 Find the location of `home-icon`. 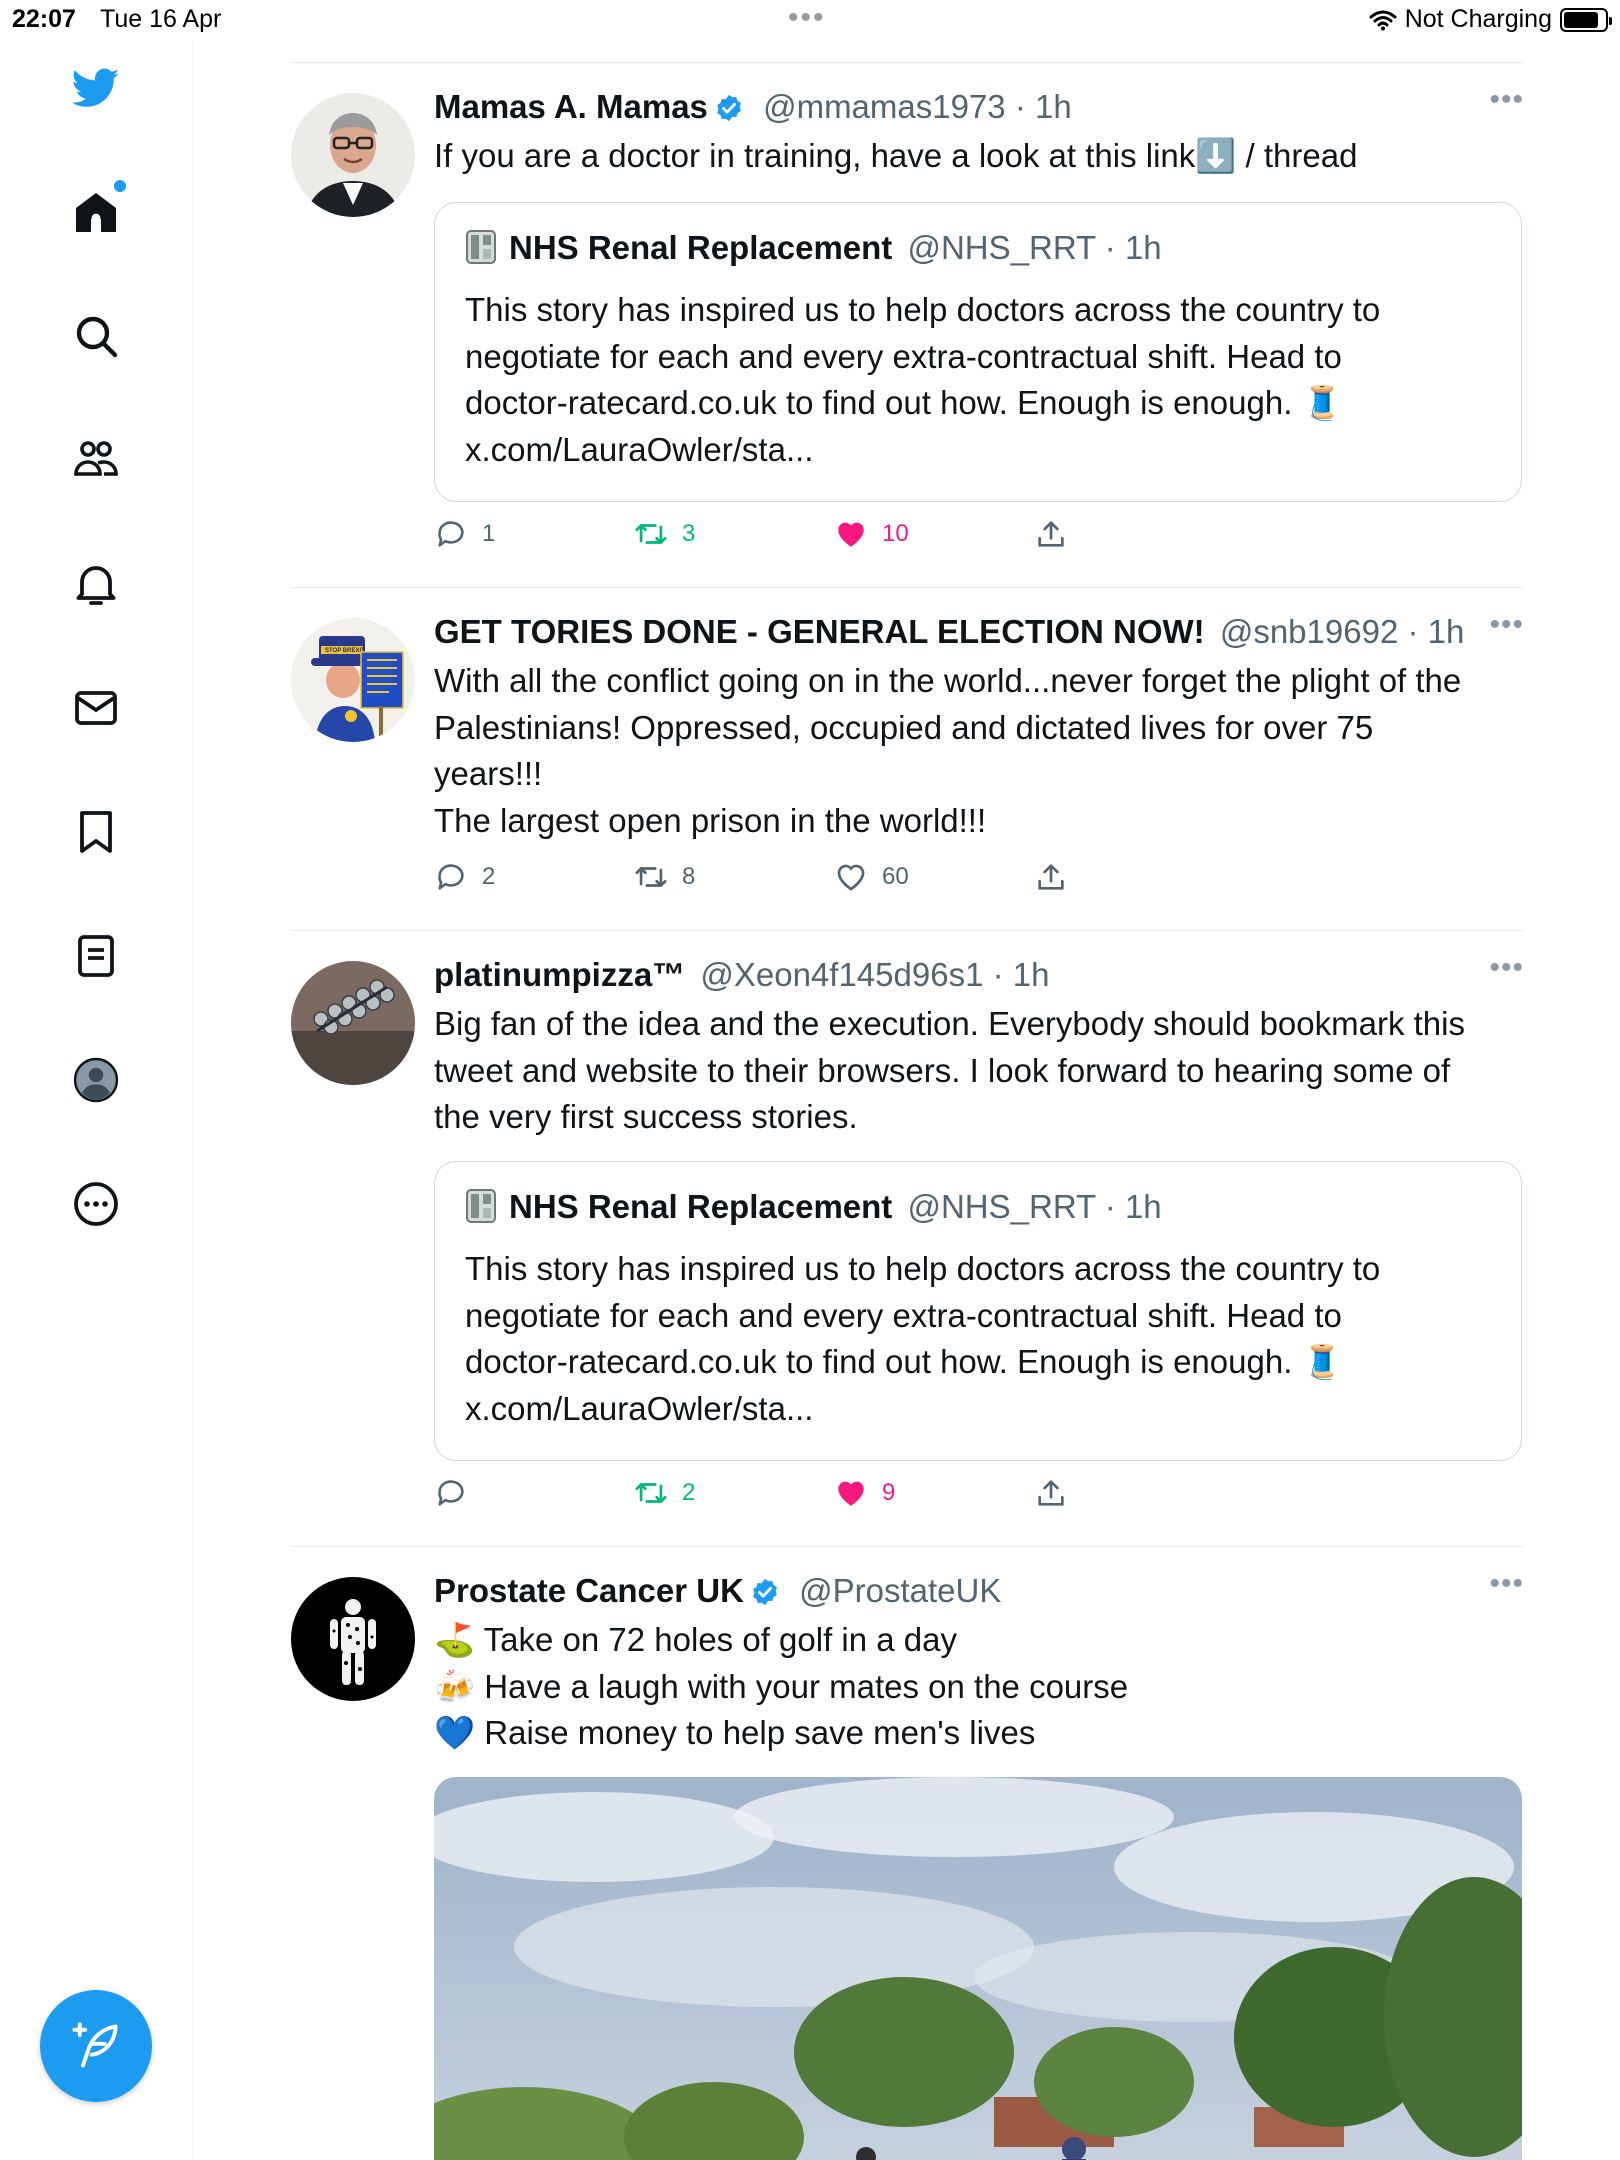

home-icon is located at coordinates (96, 212).